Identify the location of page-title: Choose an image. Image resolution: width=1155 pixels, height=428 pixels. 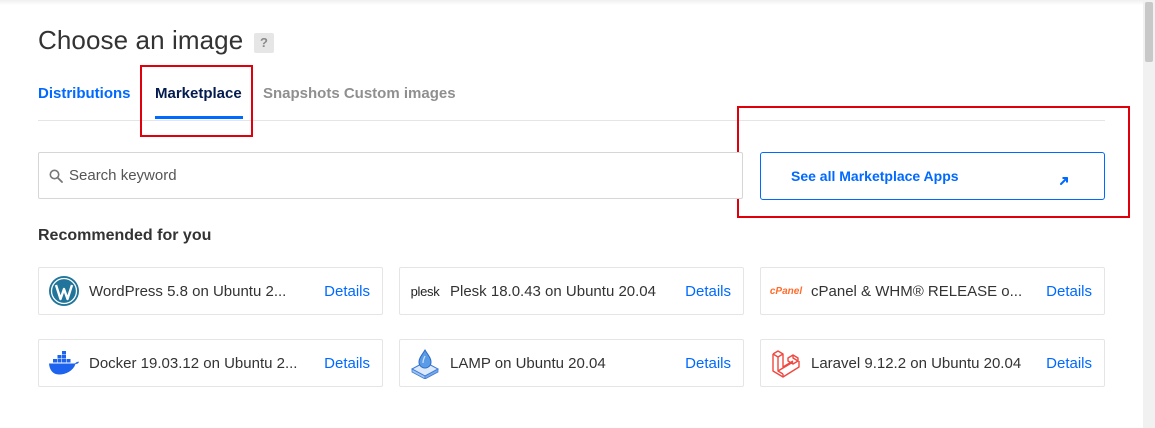
(141, 40).